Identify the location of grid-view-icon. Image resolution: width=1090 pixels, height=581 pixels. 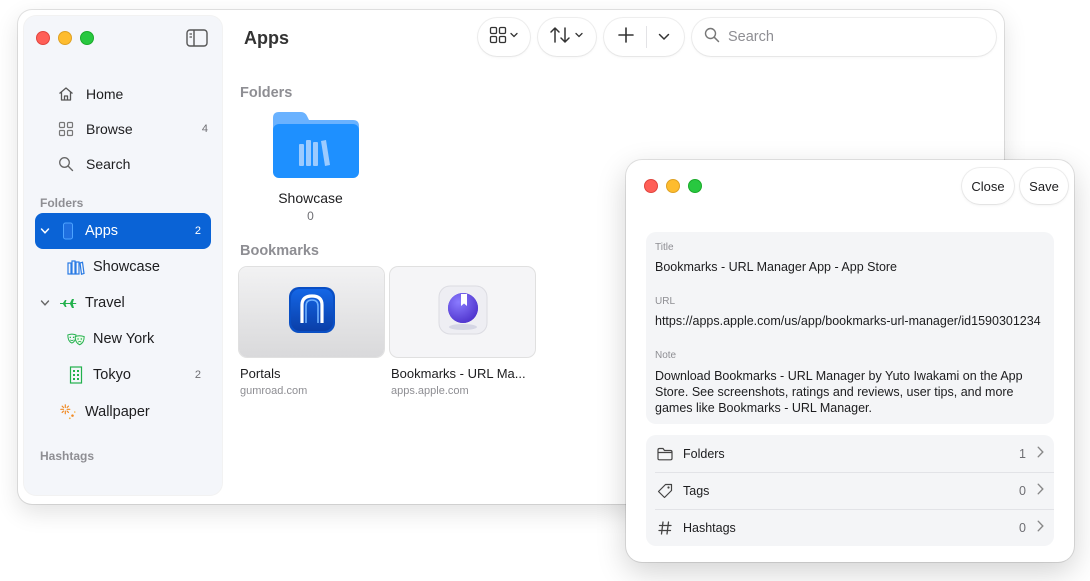
(504, 37).